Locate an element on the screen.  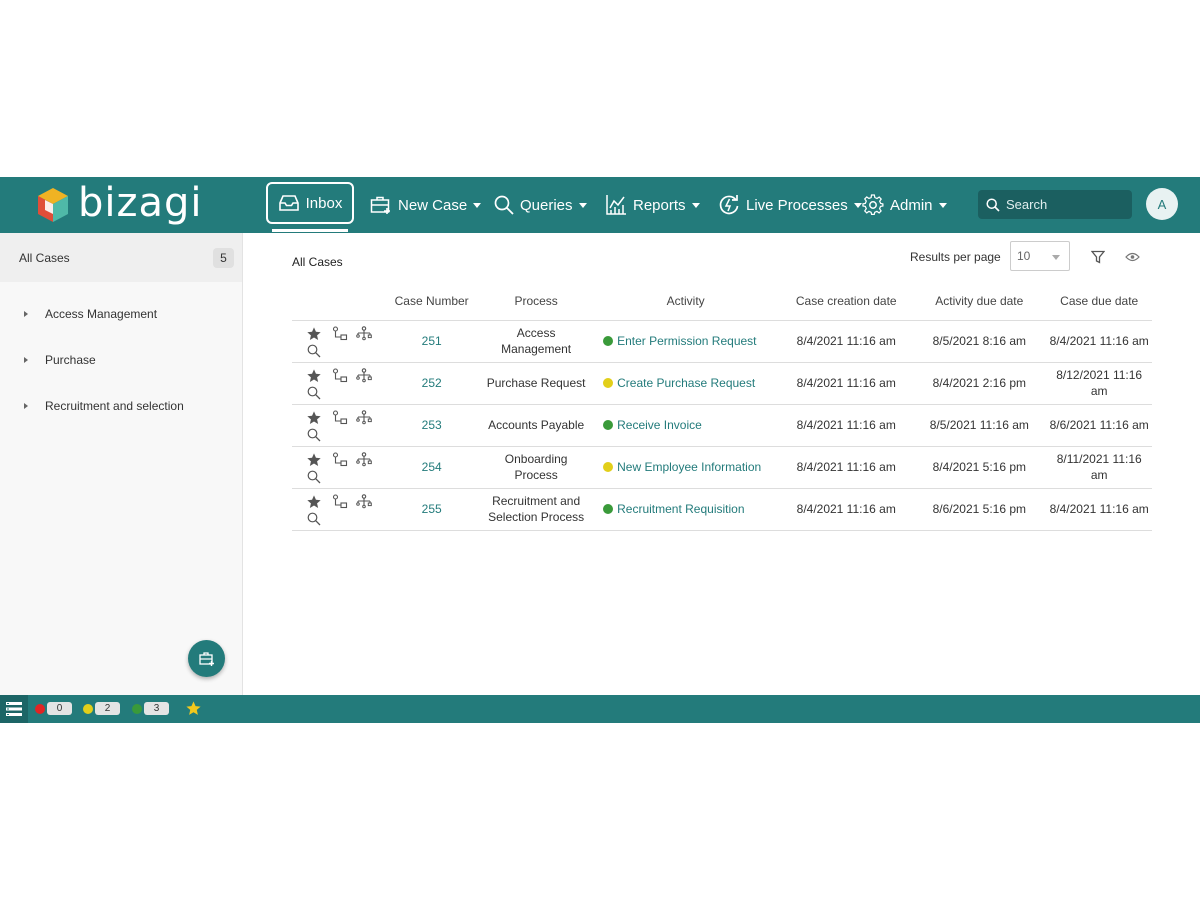
global-search is located at coordinates (1055, 204).